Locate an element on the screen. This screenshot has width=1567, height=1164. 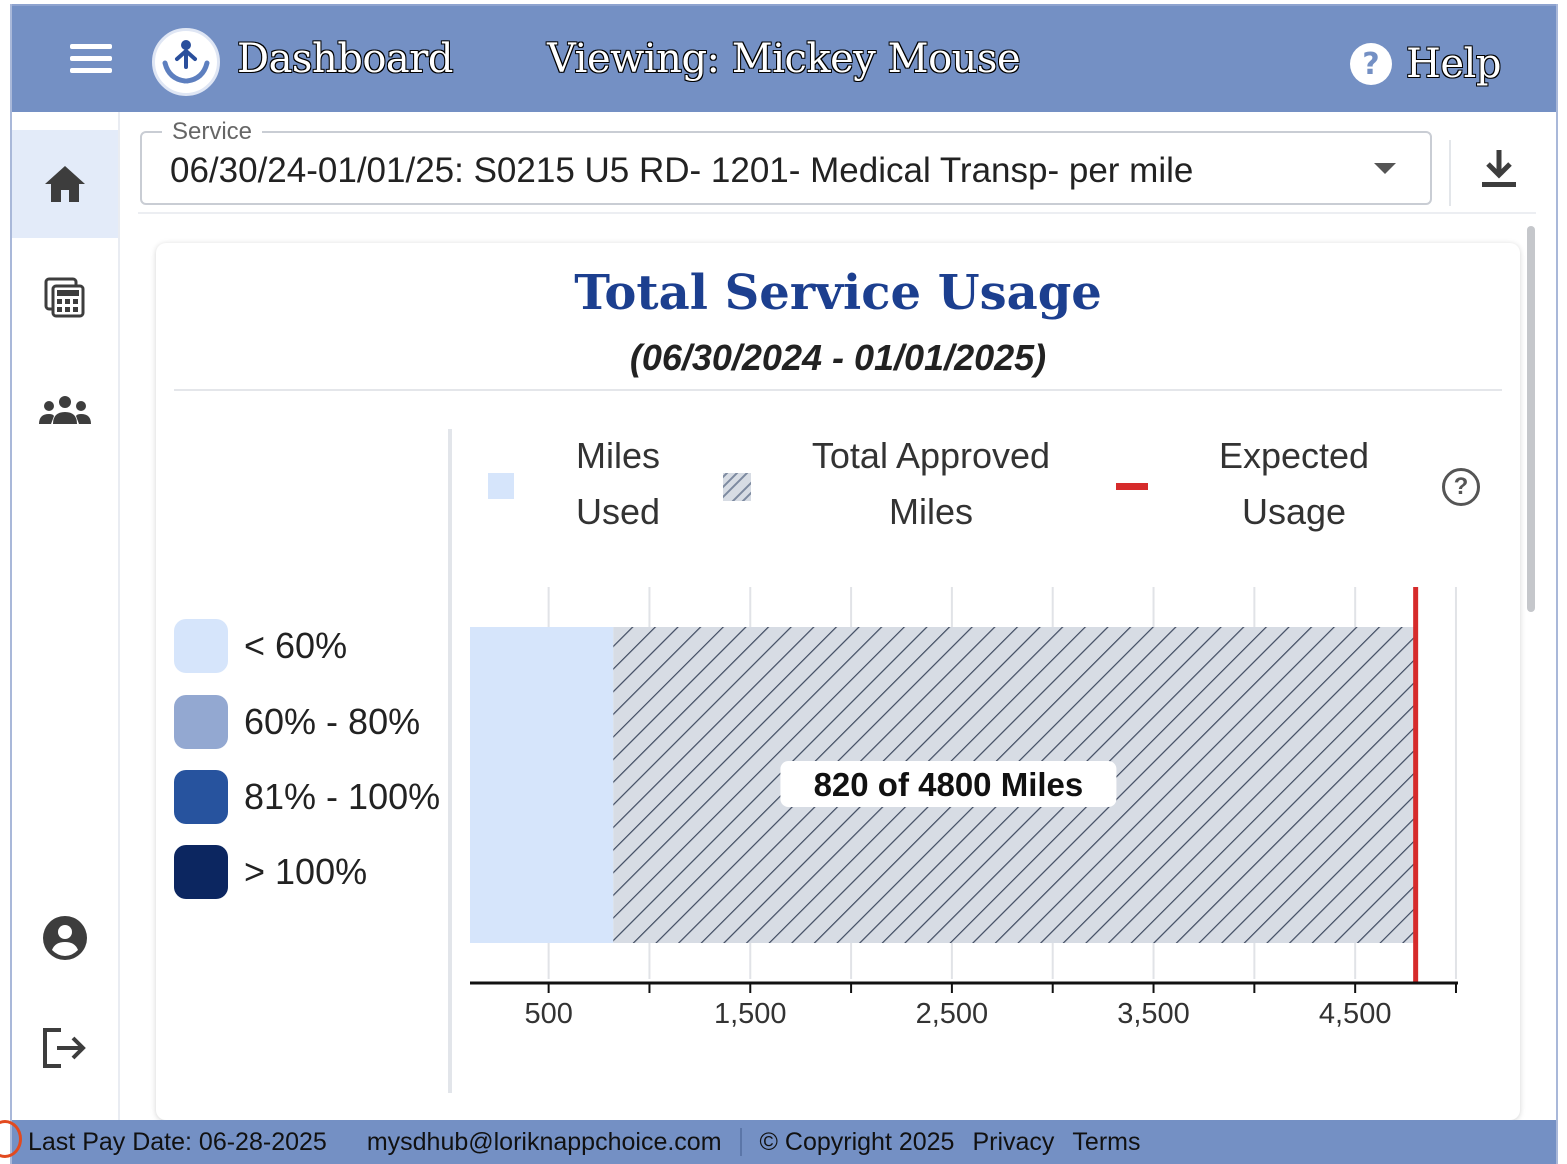
app-bar: Dashboard Viewing: Mickey Mouse ? Help is located at coordinates (784, 58).